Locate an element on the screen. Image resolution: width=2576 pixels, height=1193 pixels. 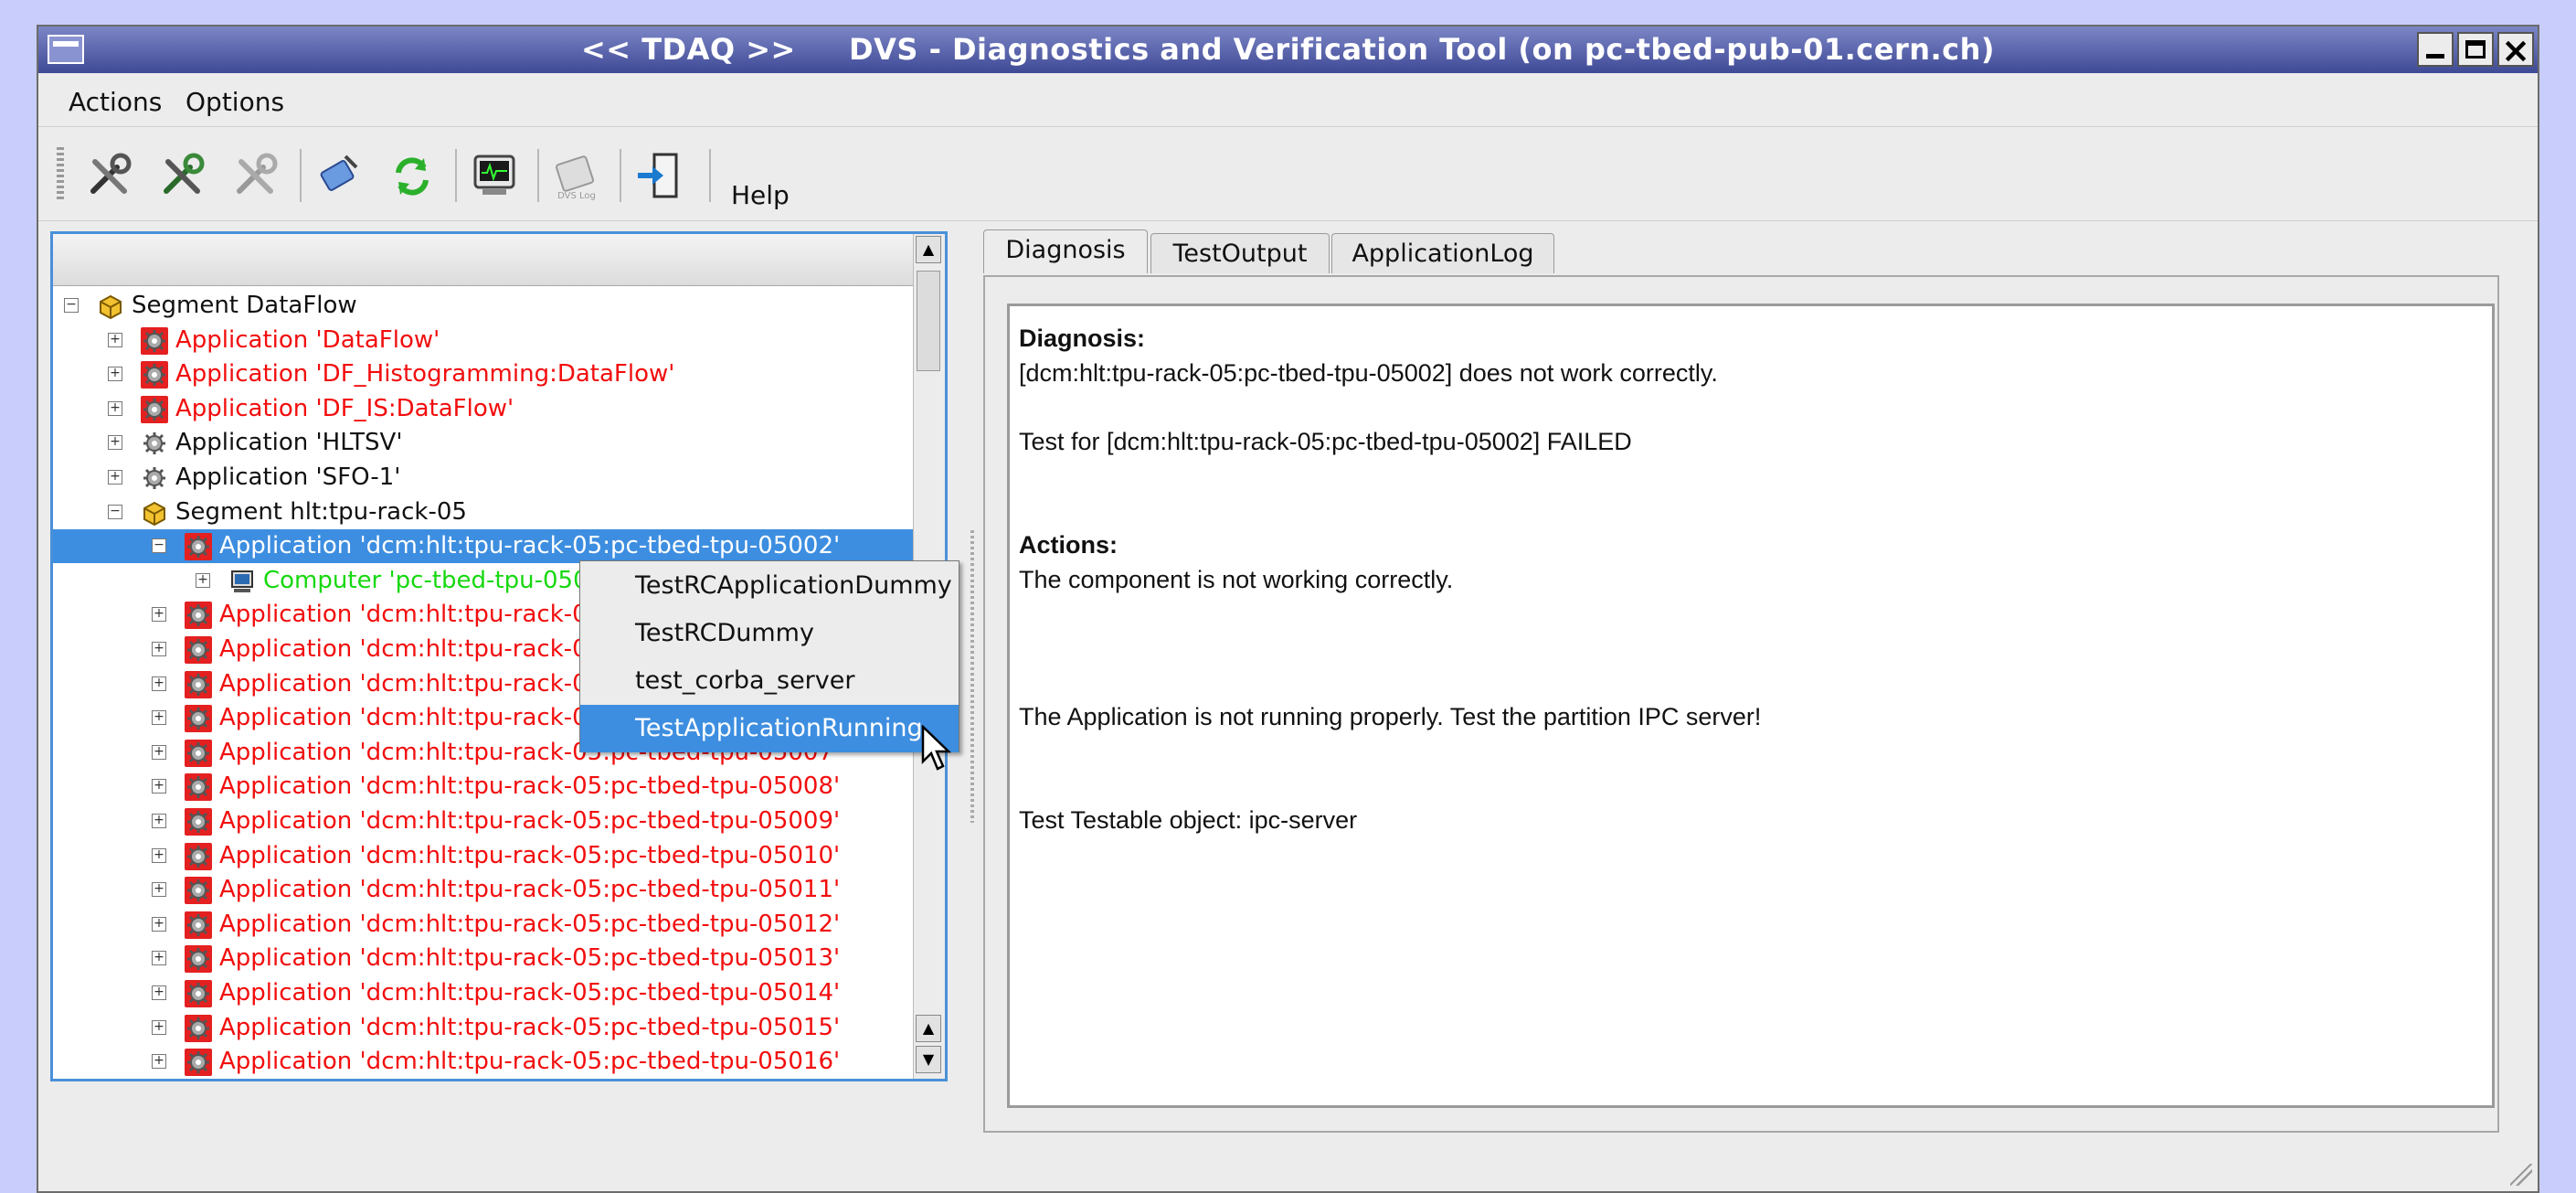
test-all-icon is located at coordinates (184, 175).